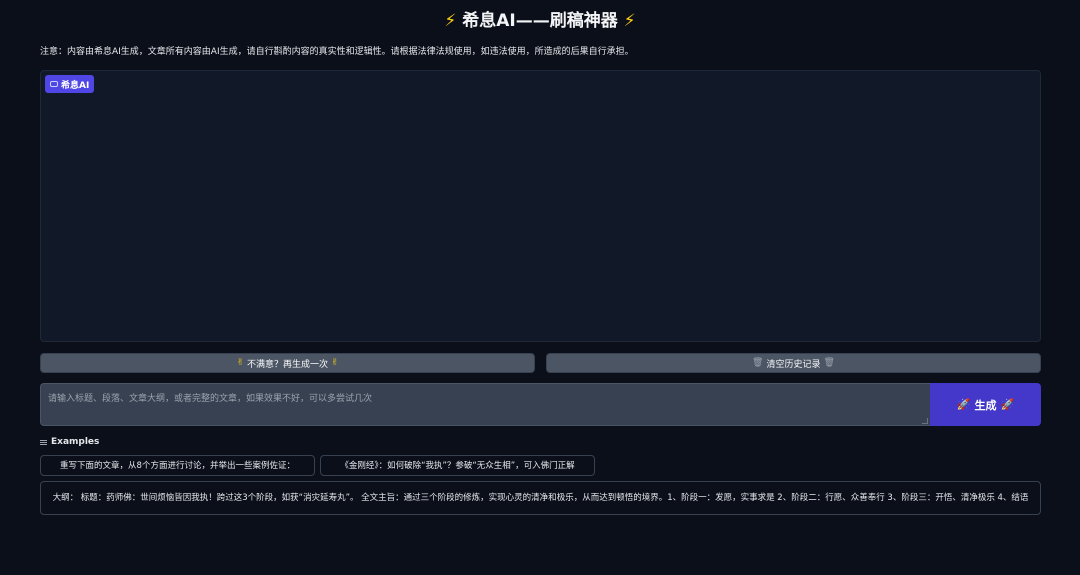 The height and width of the screenshot is (575, 1080). I want to click on generate-button-label: 生成, so click(985, 405).